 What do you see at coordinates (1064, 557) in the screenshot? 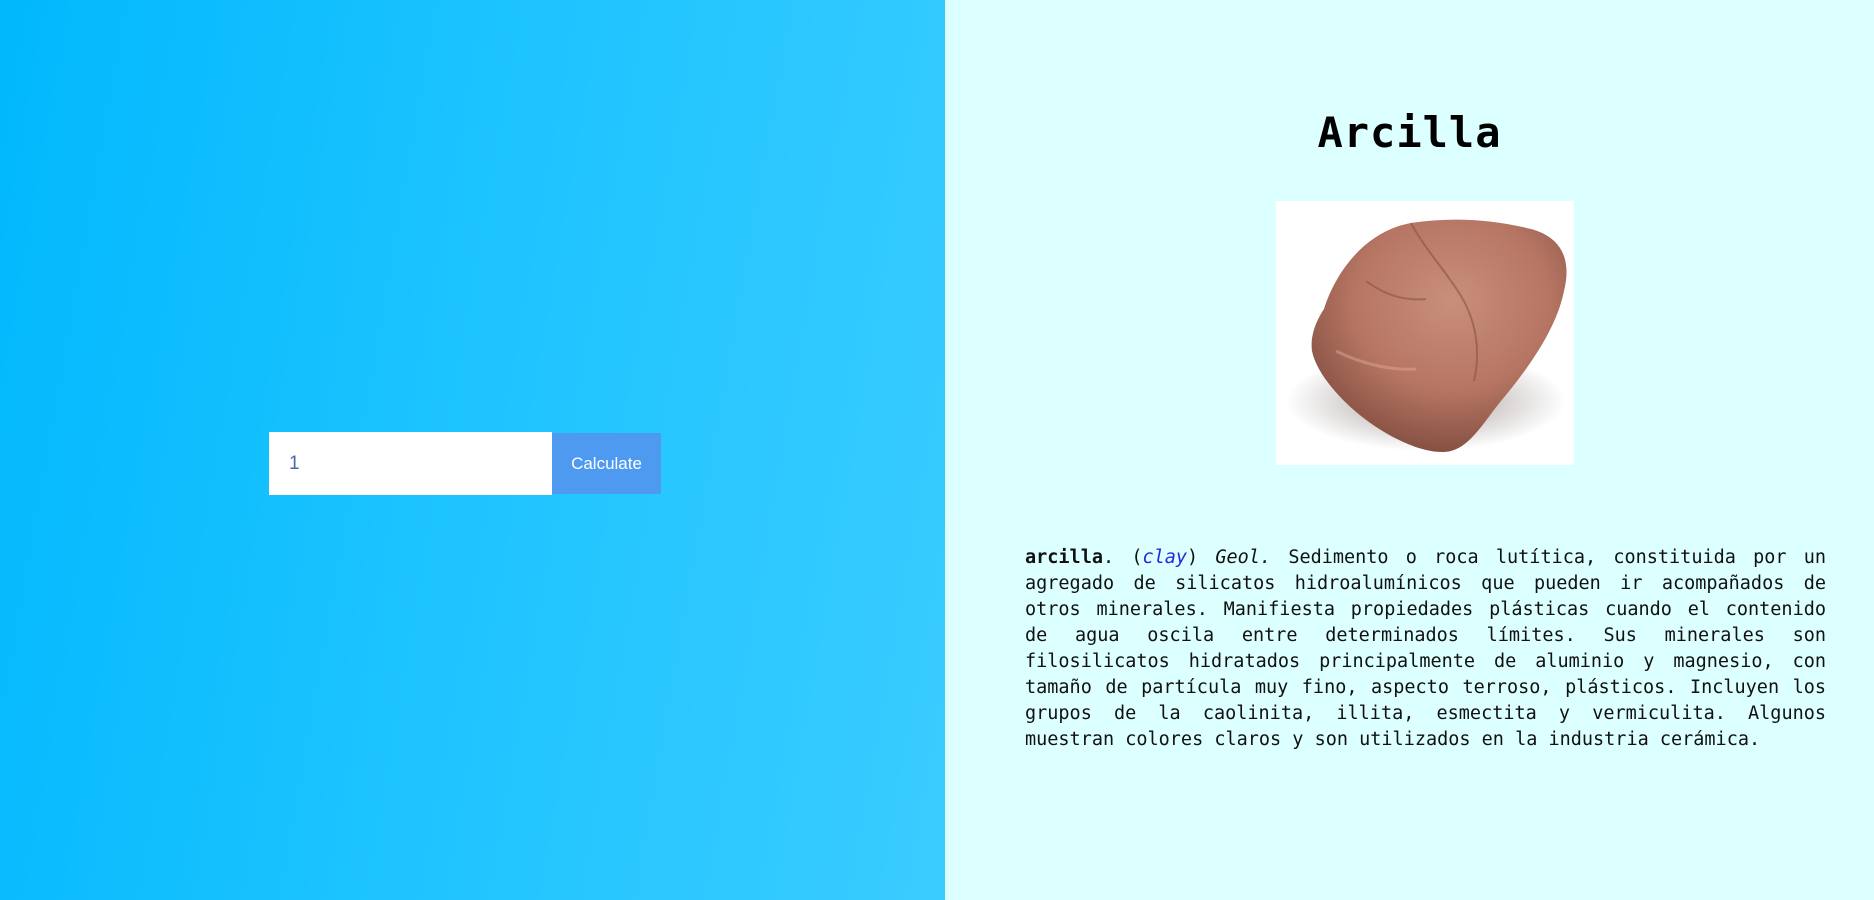
I see `term: arcilla` at bounding box center [1064, 557].